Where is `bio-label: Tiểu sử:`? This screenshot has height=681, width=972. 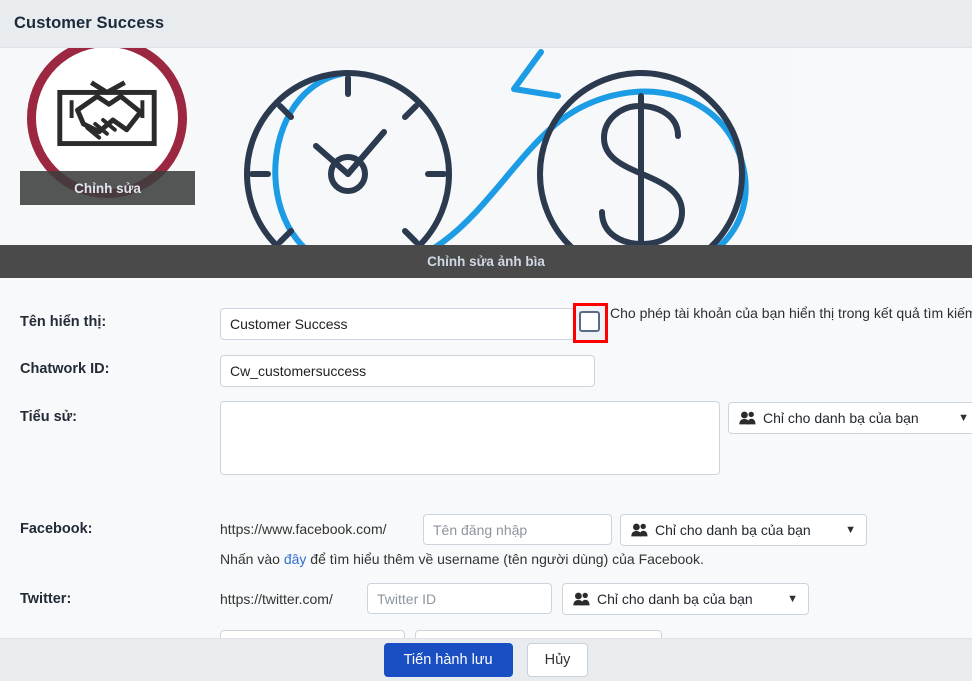 bio-label: Tiểu sử: is located at coordinates (48, 417).